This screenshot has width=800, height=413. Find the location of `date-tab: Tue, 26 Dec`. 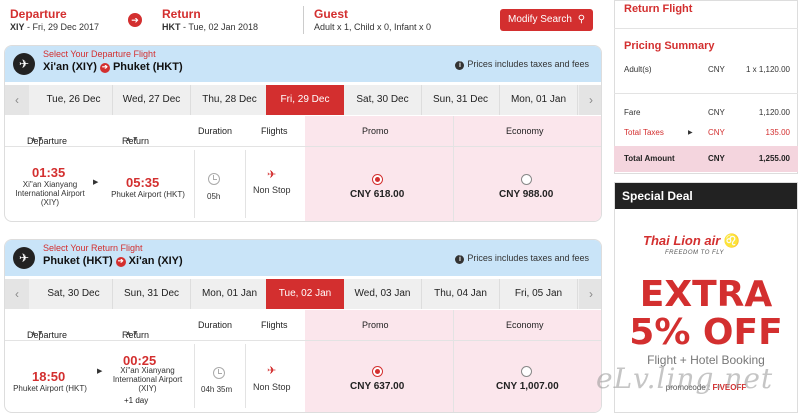

date-tab: Tue, 26 Dec is located at coordinates (74, 100).